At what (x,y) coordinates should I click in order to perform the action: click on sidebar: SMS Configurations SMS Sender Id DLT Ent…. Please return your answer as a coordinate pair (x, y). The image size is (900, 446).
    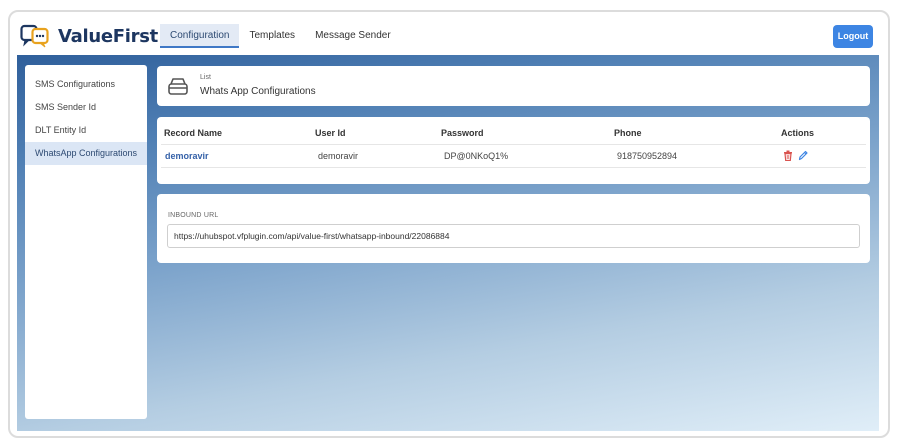
    Looking at the image, I should click on (86, 242).